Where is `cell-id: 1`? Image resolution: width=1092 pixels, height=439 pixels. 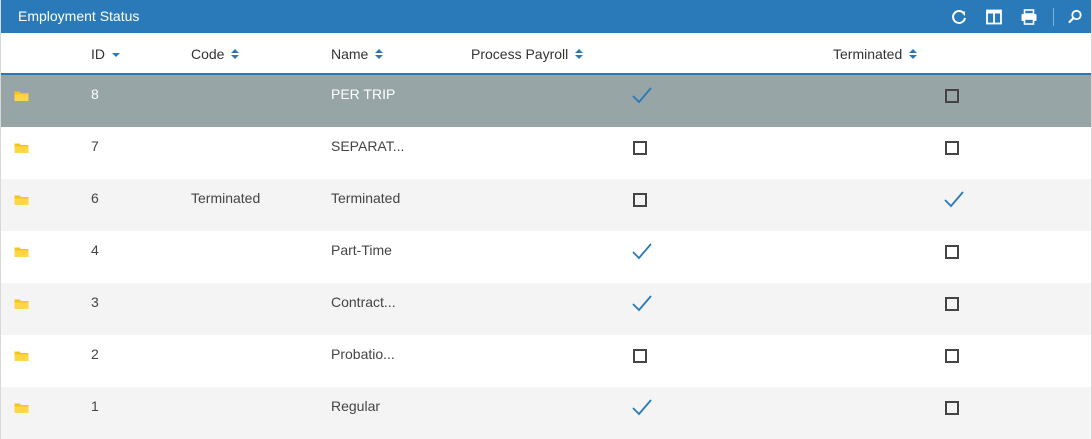
cell-id: 1 is located at coordinates (95, 406).